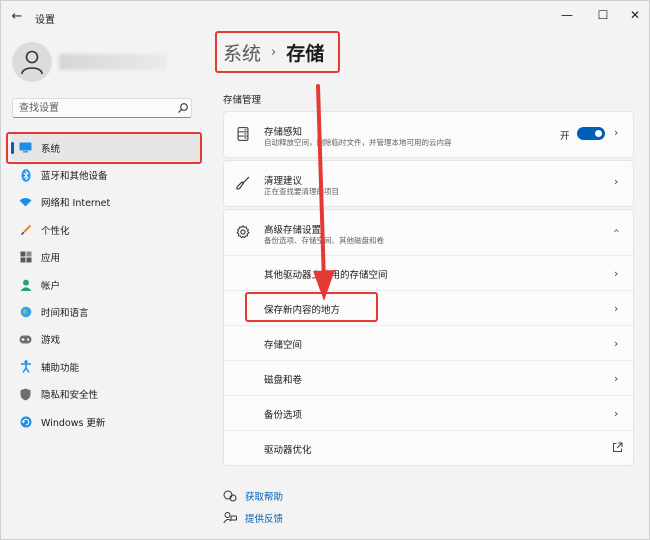 Image resolution: width=650 pixels, height=540 pixels. I want to click on close-button: ✕, so click(635, 15).